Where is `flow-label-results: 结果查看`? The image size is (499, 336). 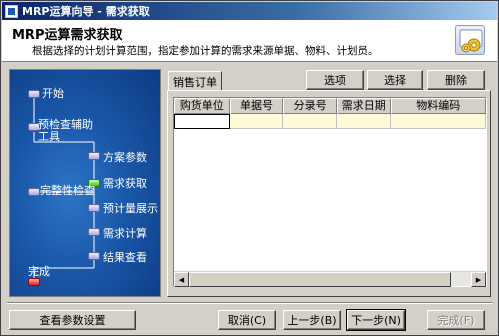 flow-label-results: 结果查看 is located at coordinates (125, 257).